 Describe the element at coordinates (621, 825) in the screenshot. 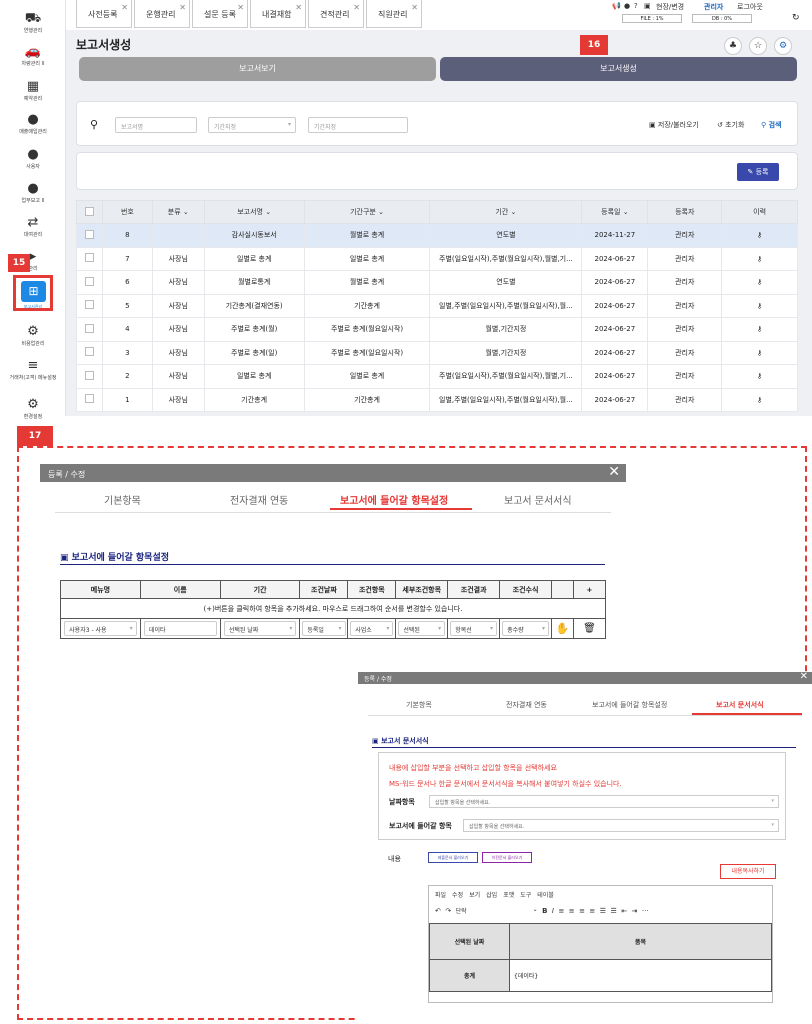

I see `report-item-select: 삽입할 항목을 선택하세요. ▾` at that location.